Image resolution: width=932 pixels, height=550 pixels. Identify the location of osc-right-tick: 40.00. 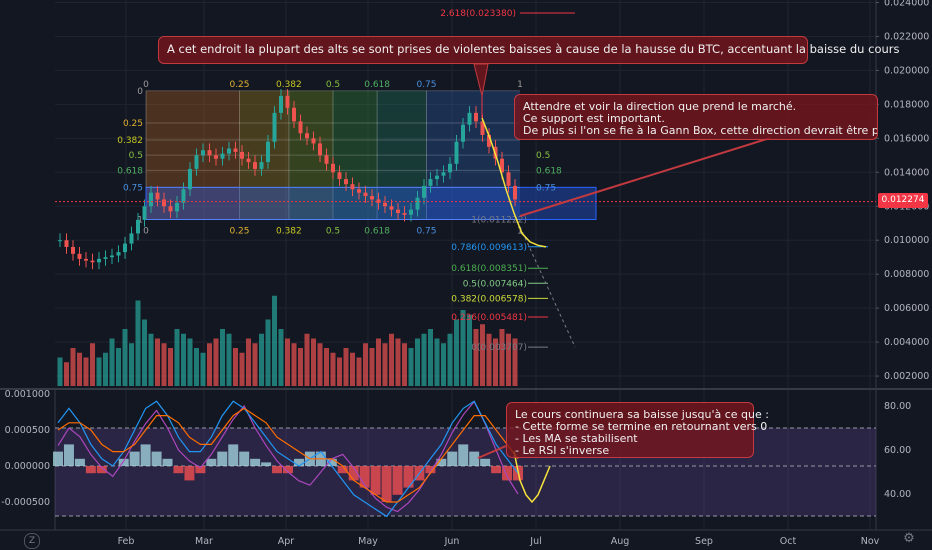
(897, 494).